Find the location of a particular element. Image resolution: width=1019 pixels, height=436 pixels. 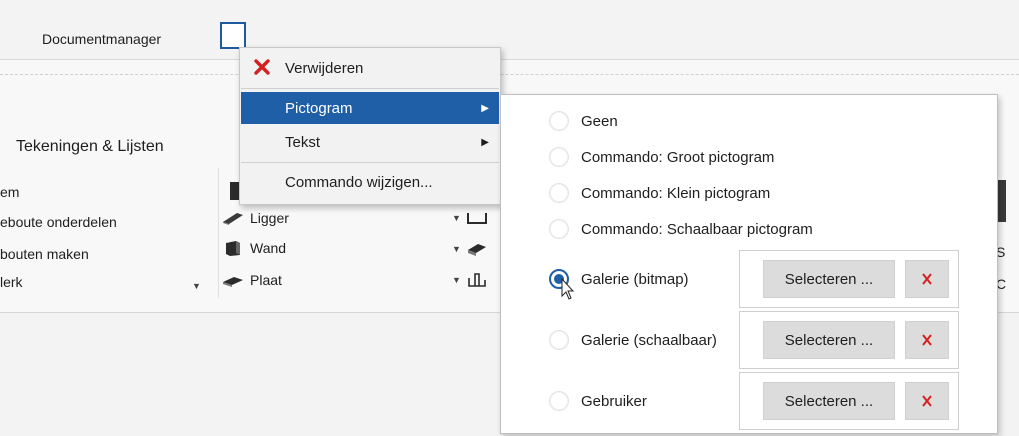

tab-bar: Documentmanager is located at coordinates (509, 30).